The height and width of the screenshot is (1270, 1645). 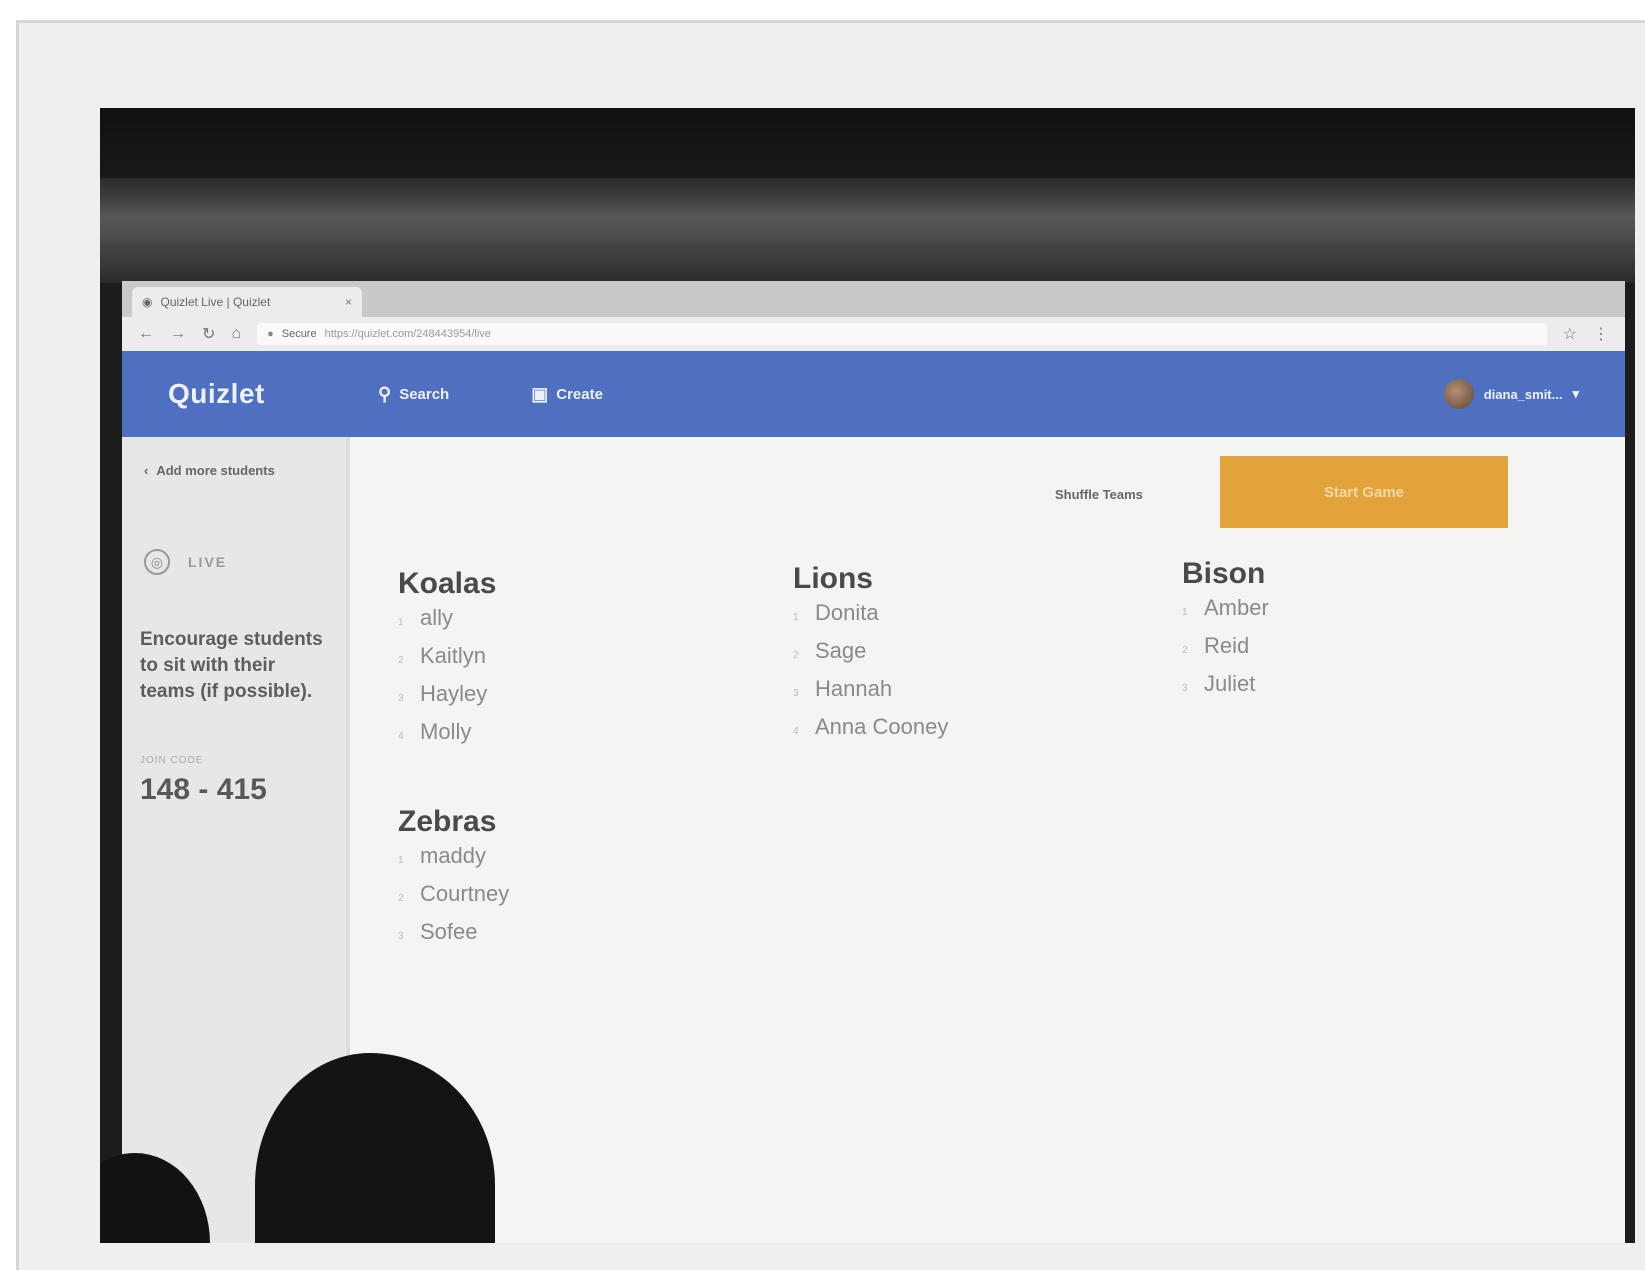 I want to click on member-name: Amber, so click(x=1236, y=607).